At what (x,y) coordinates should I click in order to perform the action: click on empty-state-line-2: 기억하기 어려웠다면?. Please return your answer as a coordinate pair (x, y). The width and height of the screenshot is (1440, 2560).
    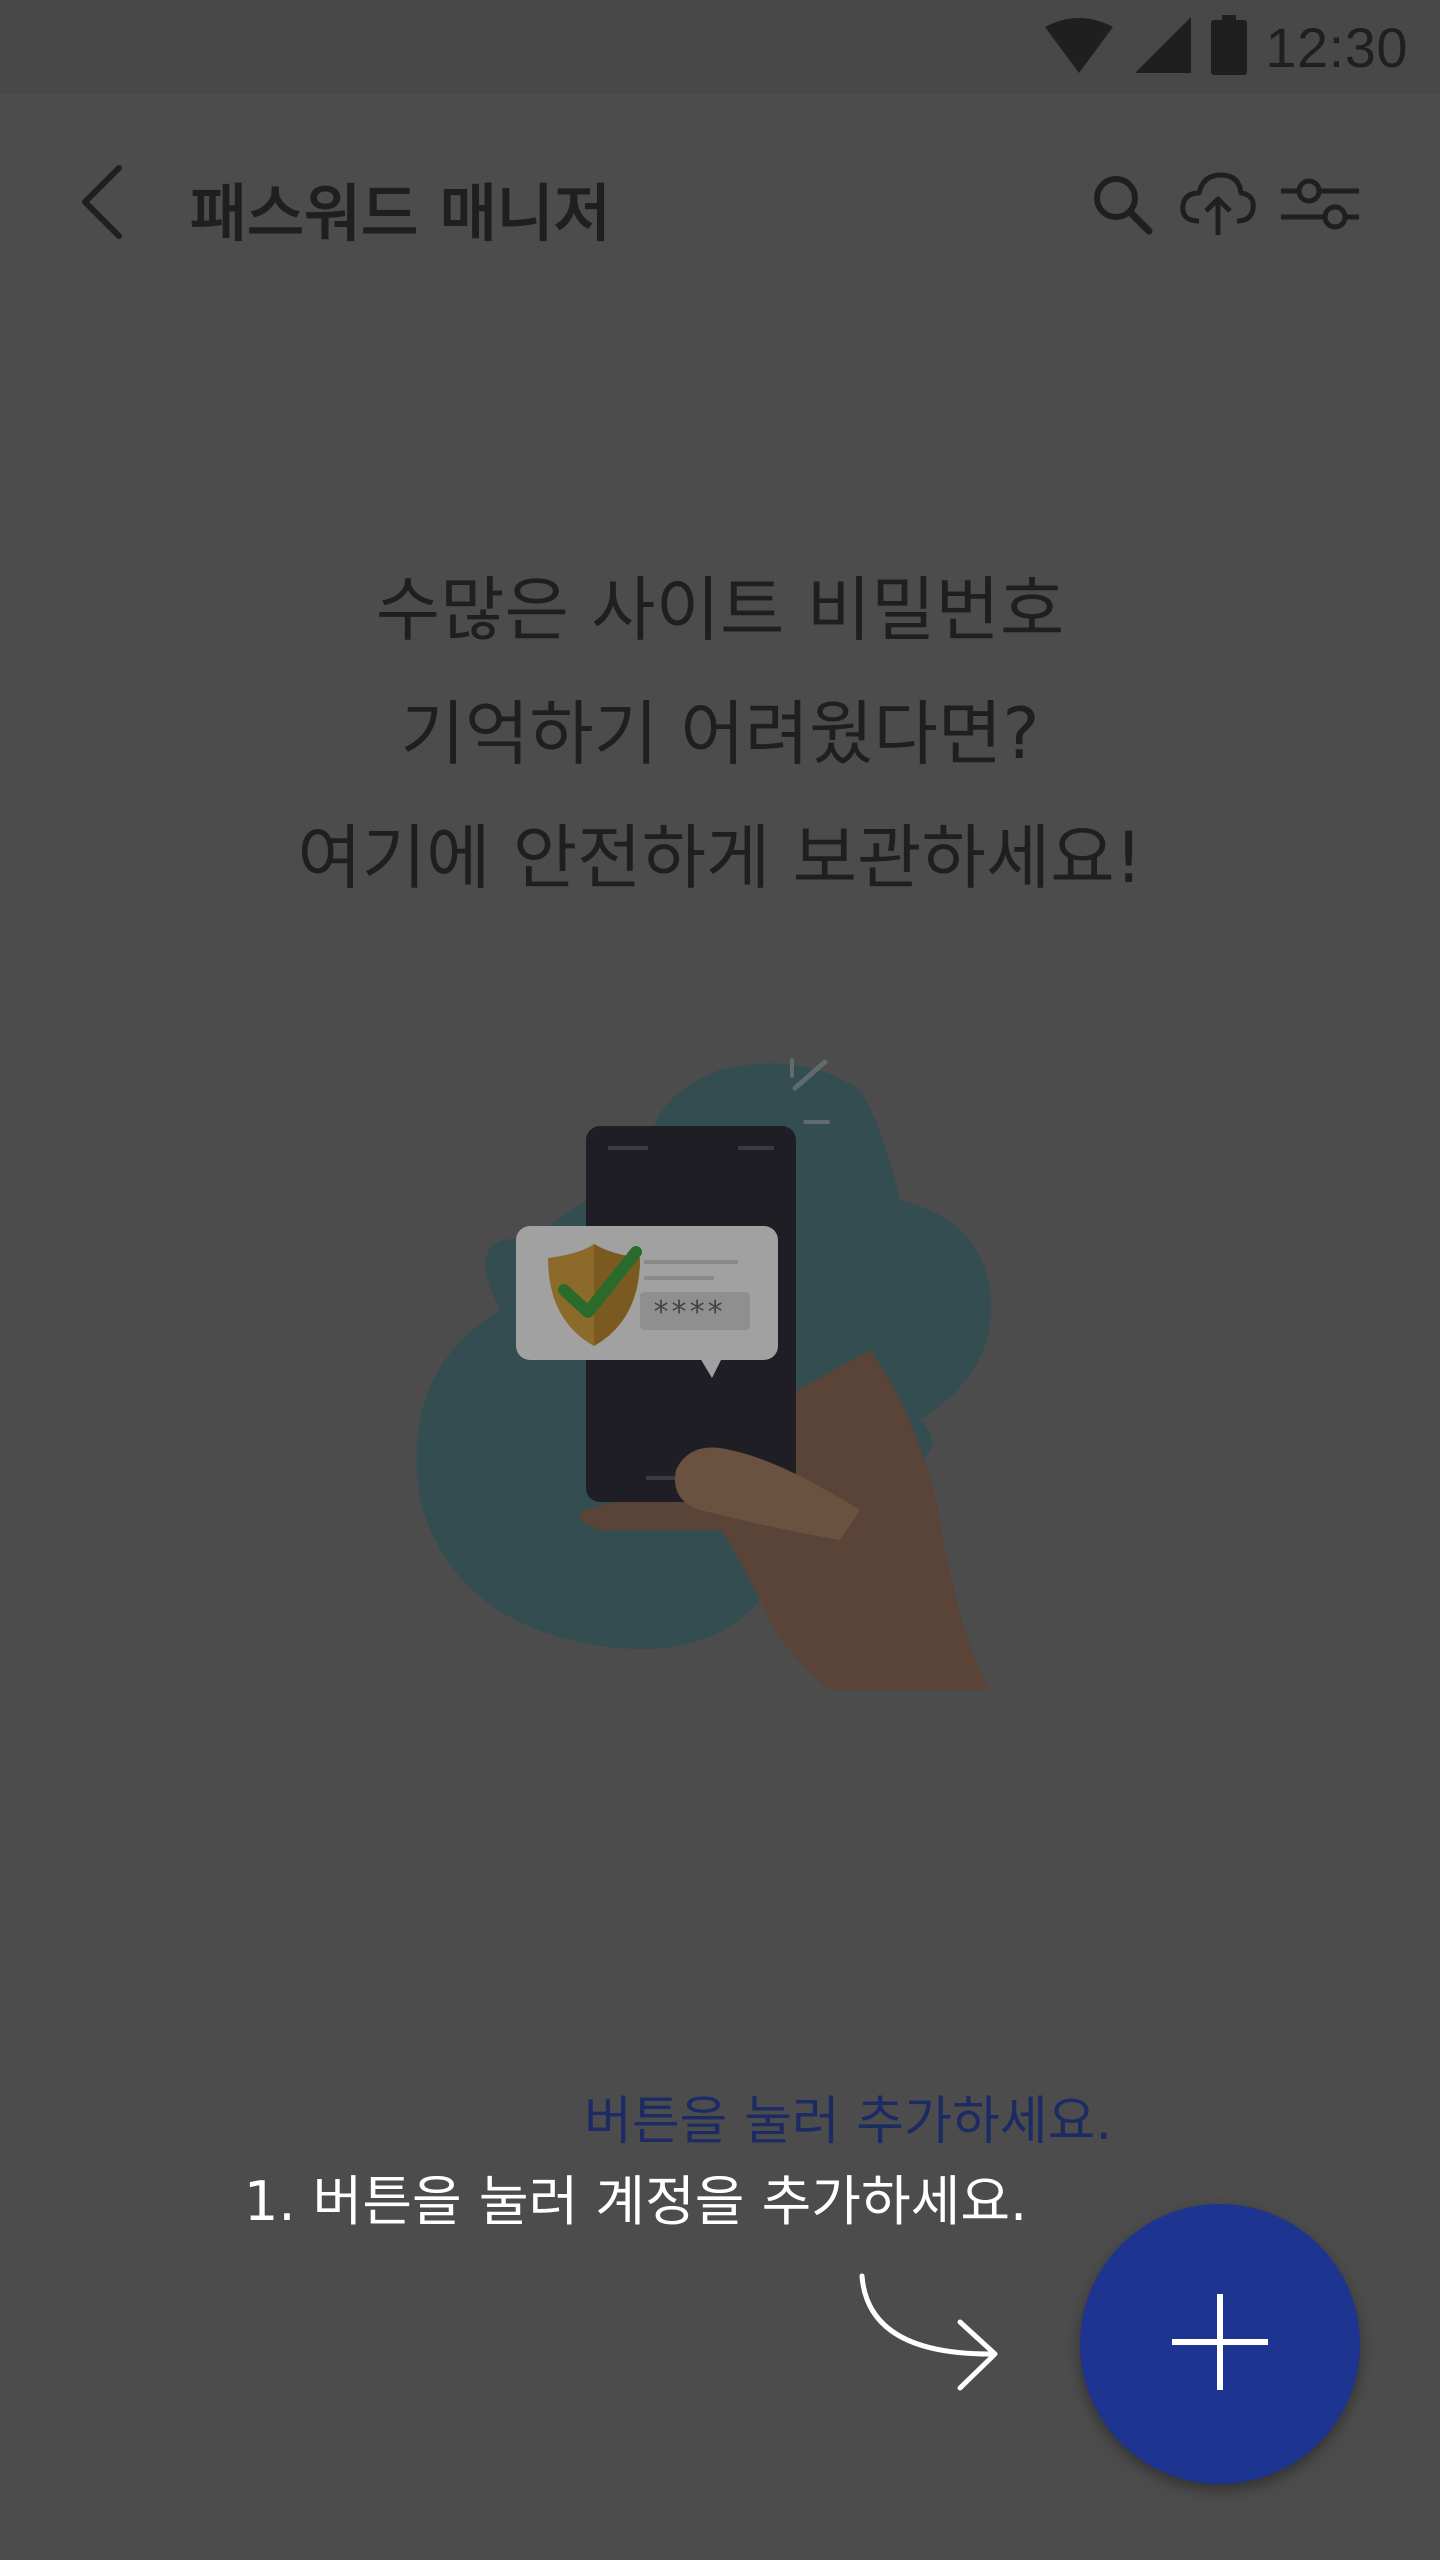
    Looking at the image, I should click on (720, 734).